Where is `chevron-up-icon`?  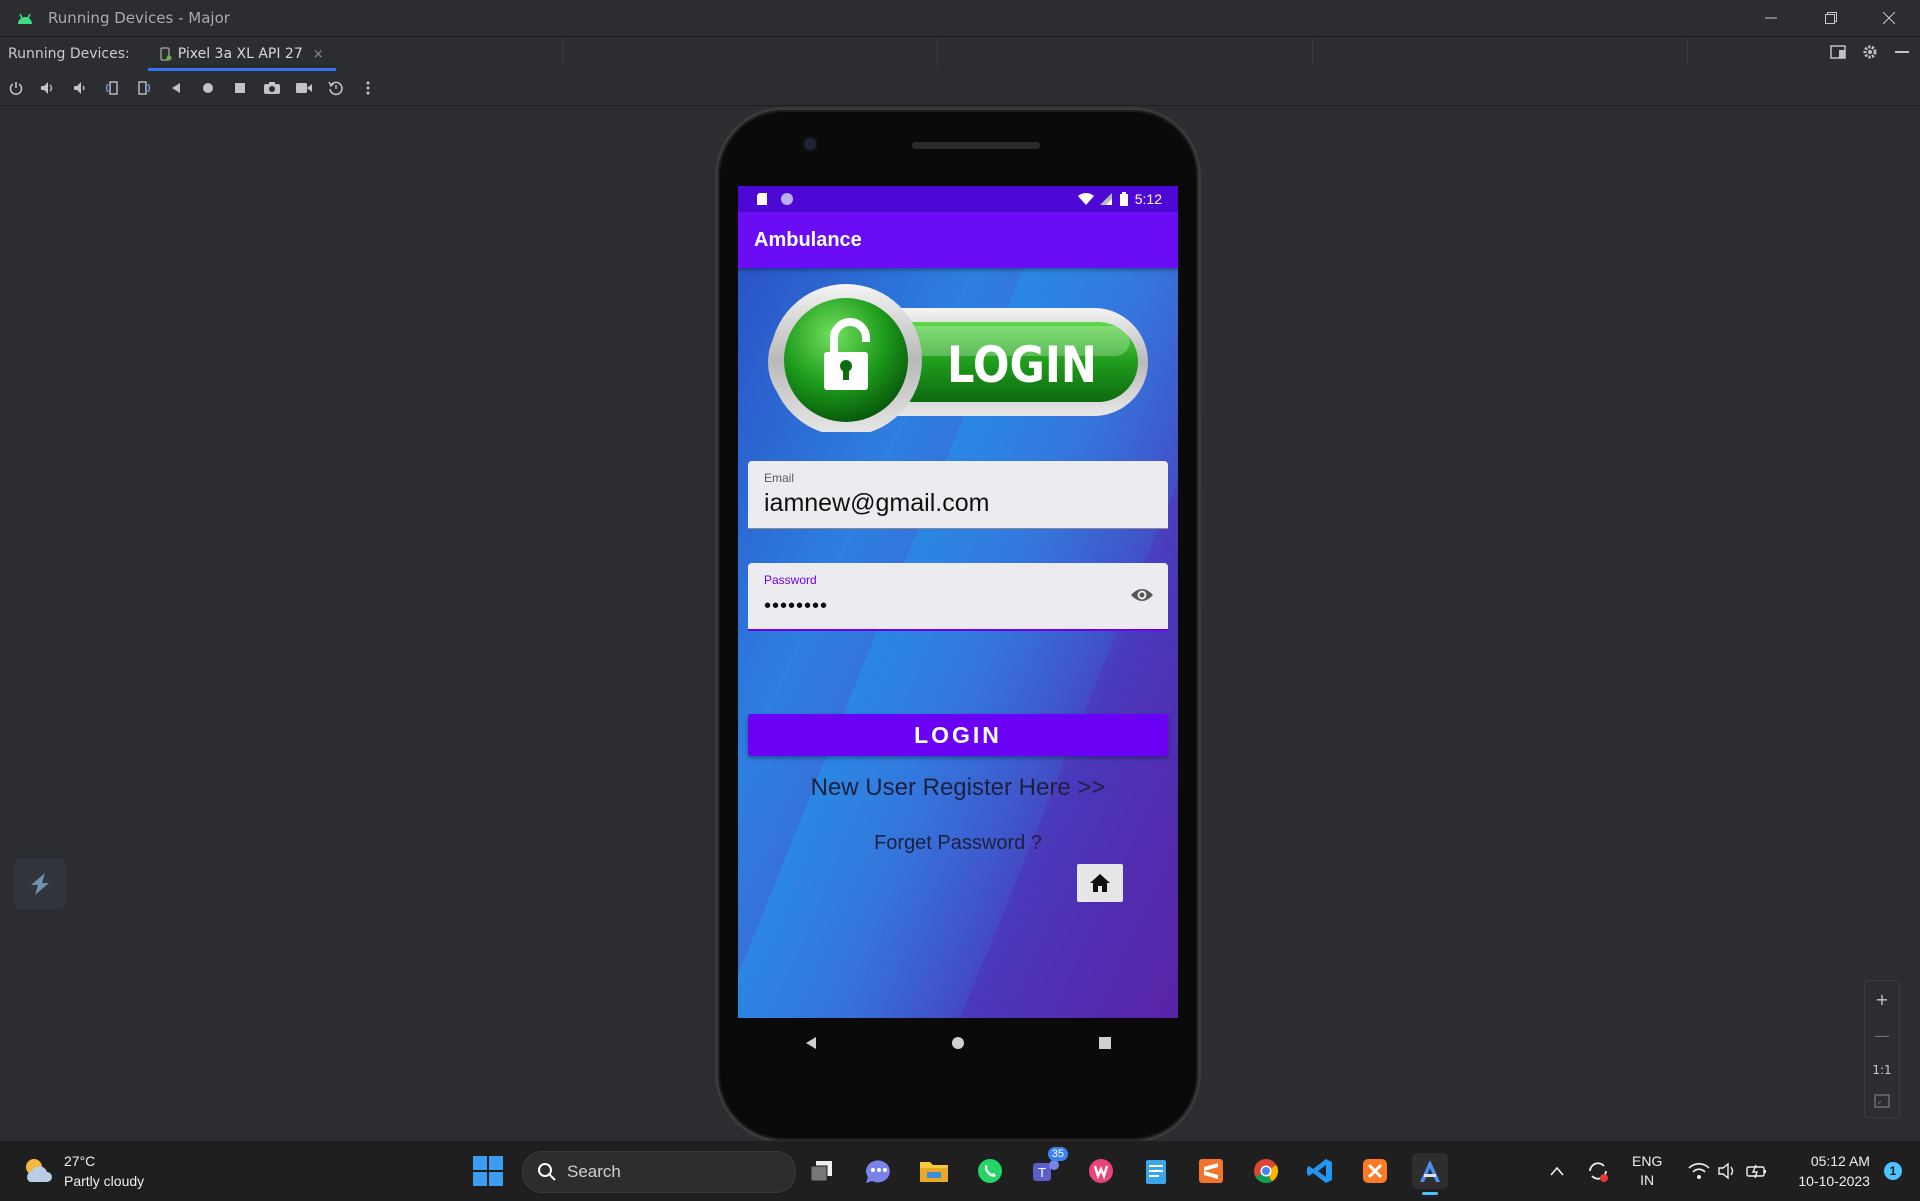
chevron-up-icon is located at coordinates (1557, 1171).